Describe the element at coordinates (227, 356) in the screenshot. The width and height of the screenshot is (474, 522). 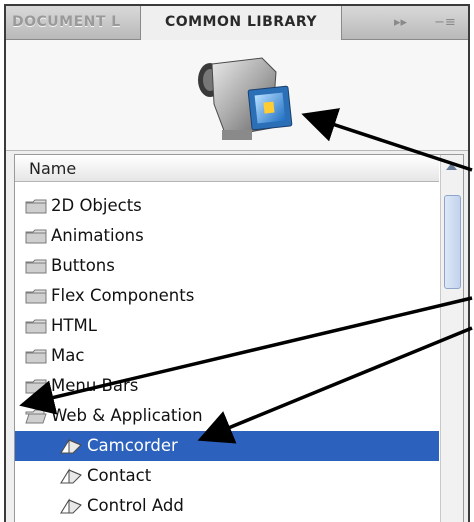
I see `list-item-folder: Mac` at that location.